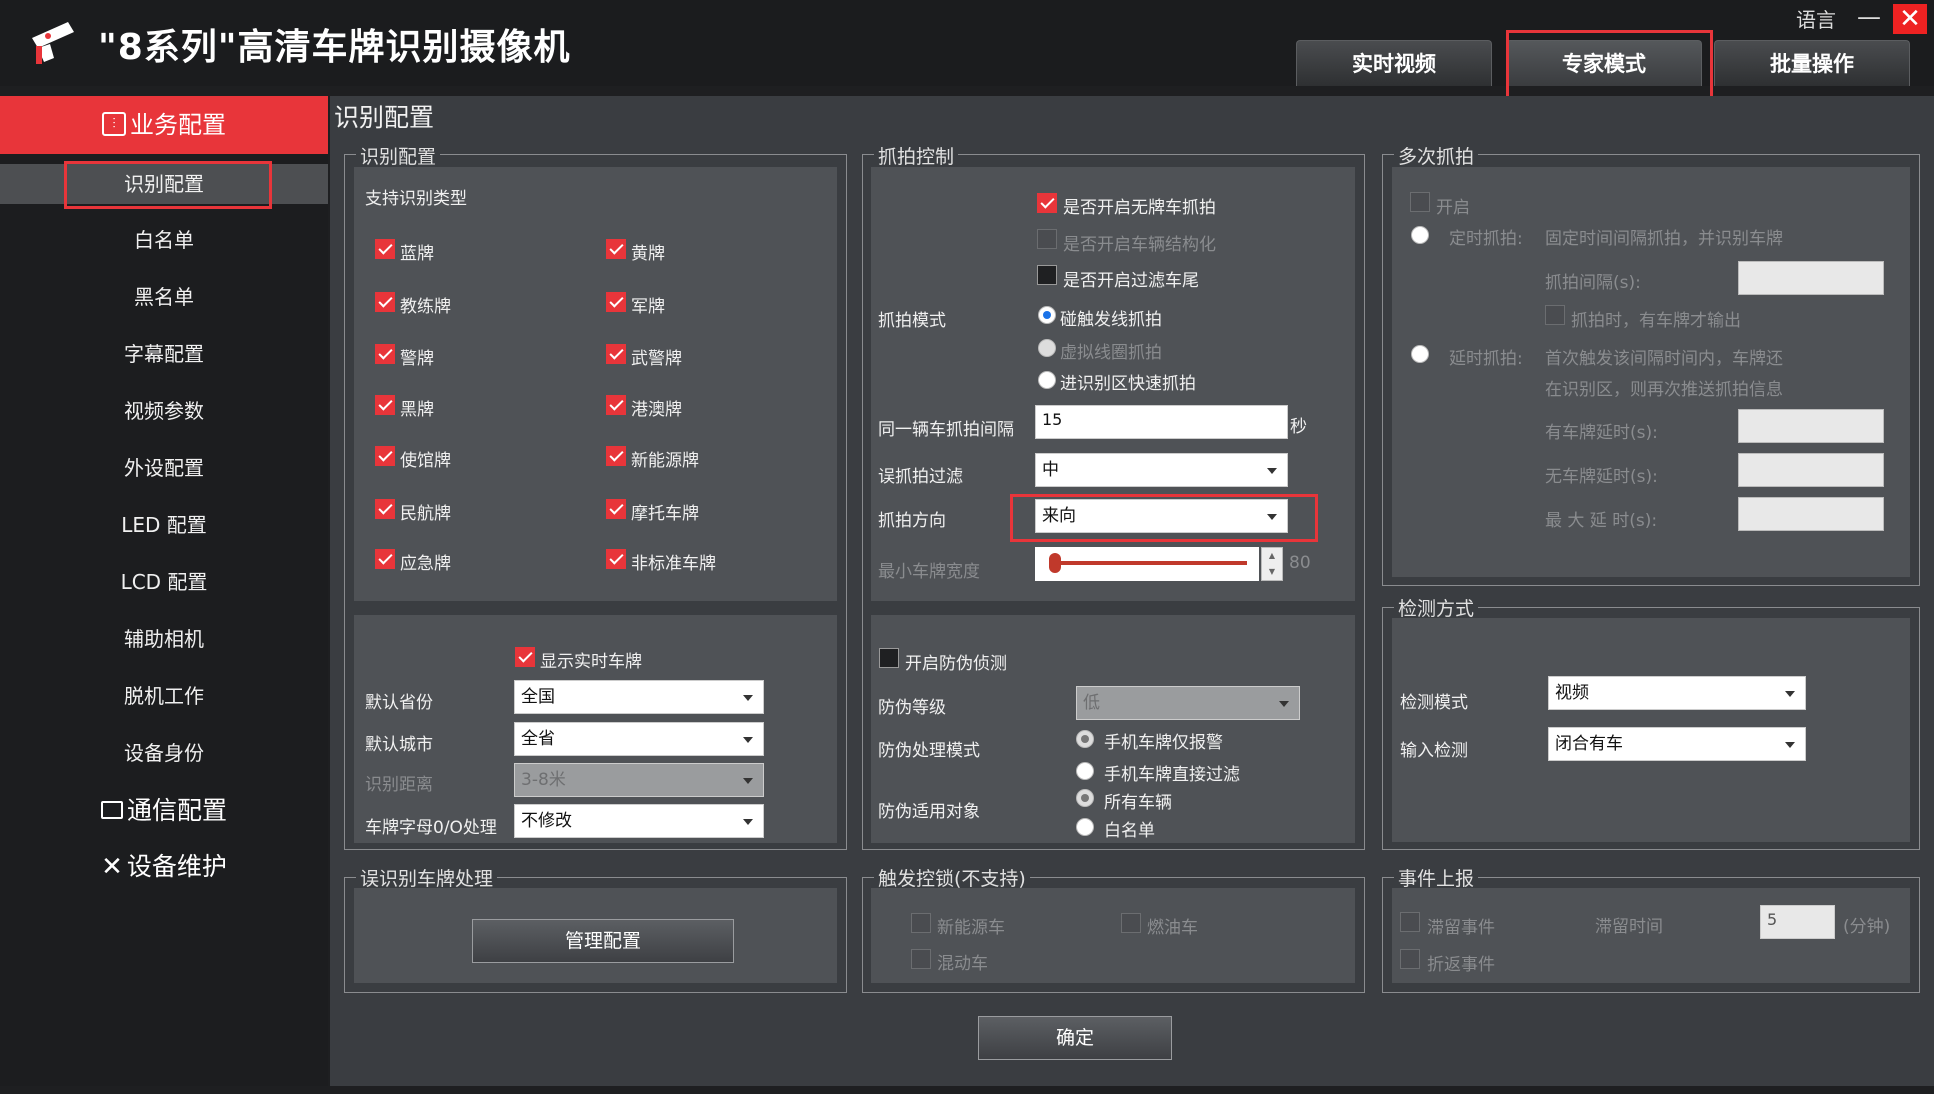 This screenshot has width=1934, height=1094. Describe the element at coordinates (164, 240) in the screenshot. I see `sidebar-item-whitelist: 白名单` at that location.